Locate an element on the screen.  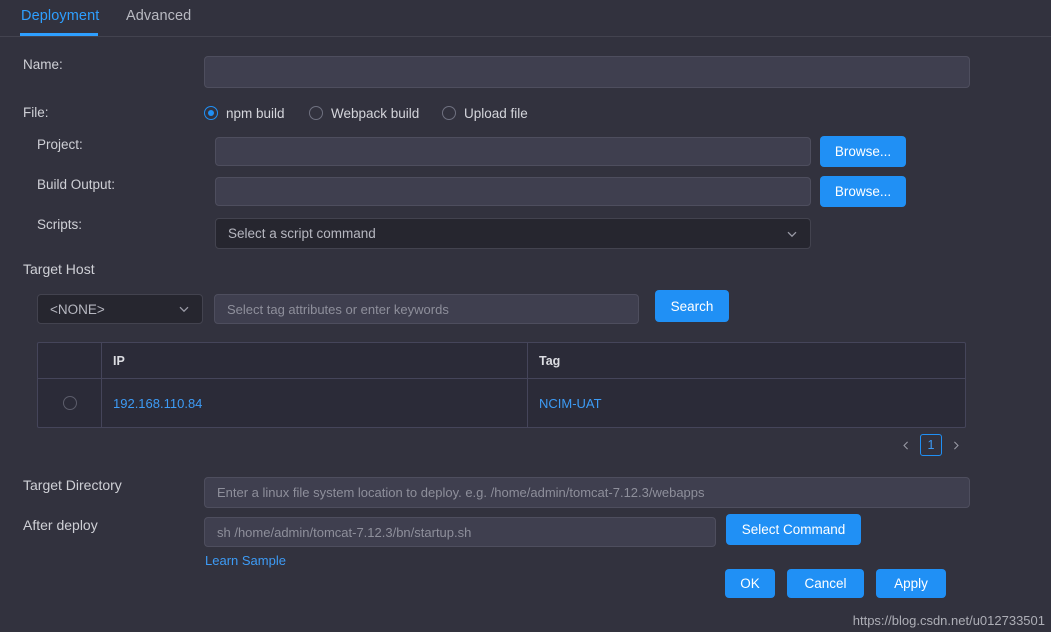
radio-upload-file: Upload file is located at coordinates (485, 113).